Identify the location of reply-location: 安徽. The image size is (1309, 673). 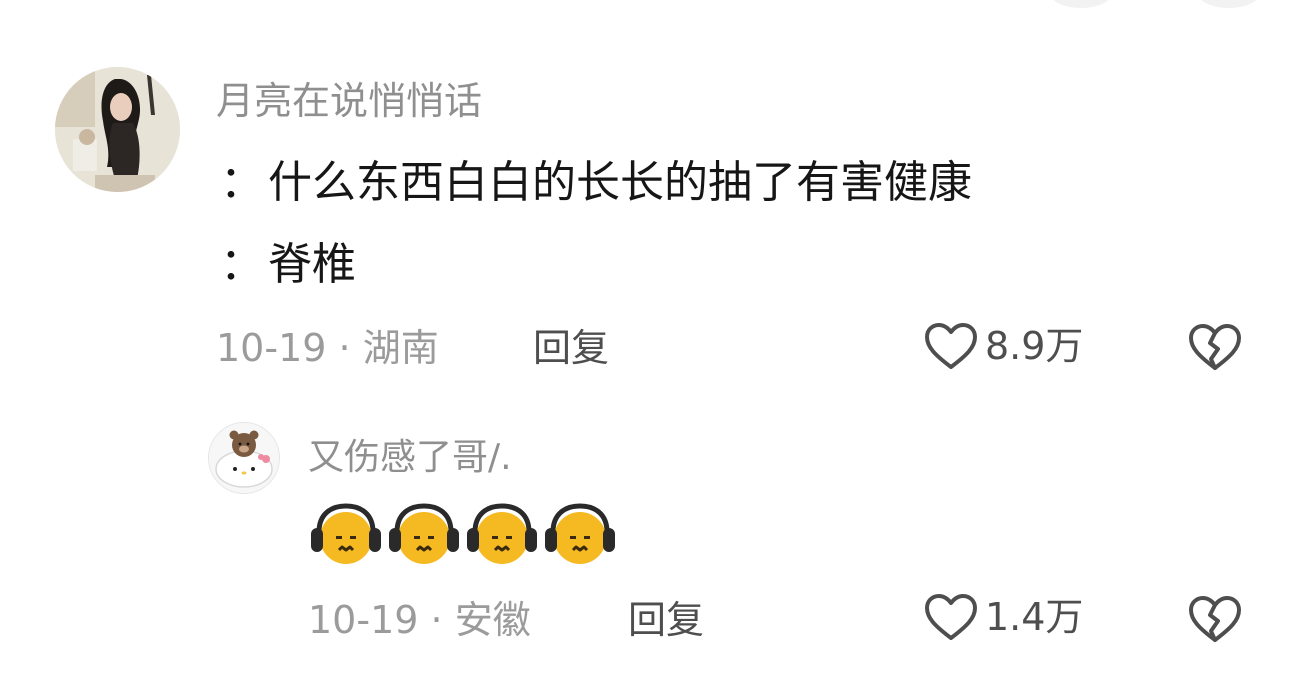
(492, 620).